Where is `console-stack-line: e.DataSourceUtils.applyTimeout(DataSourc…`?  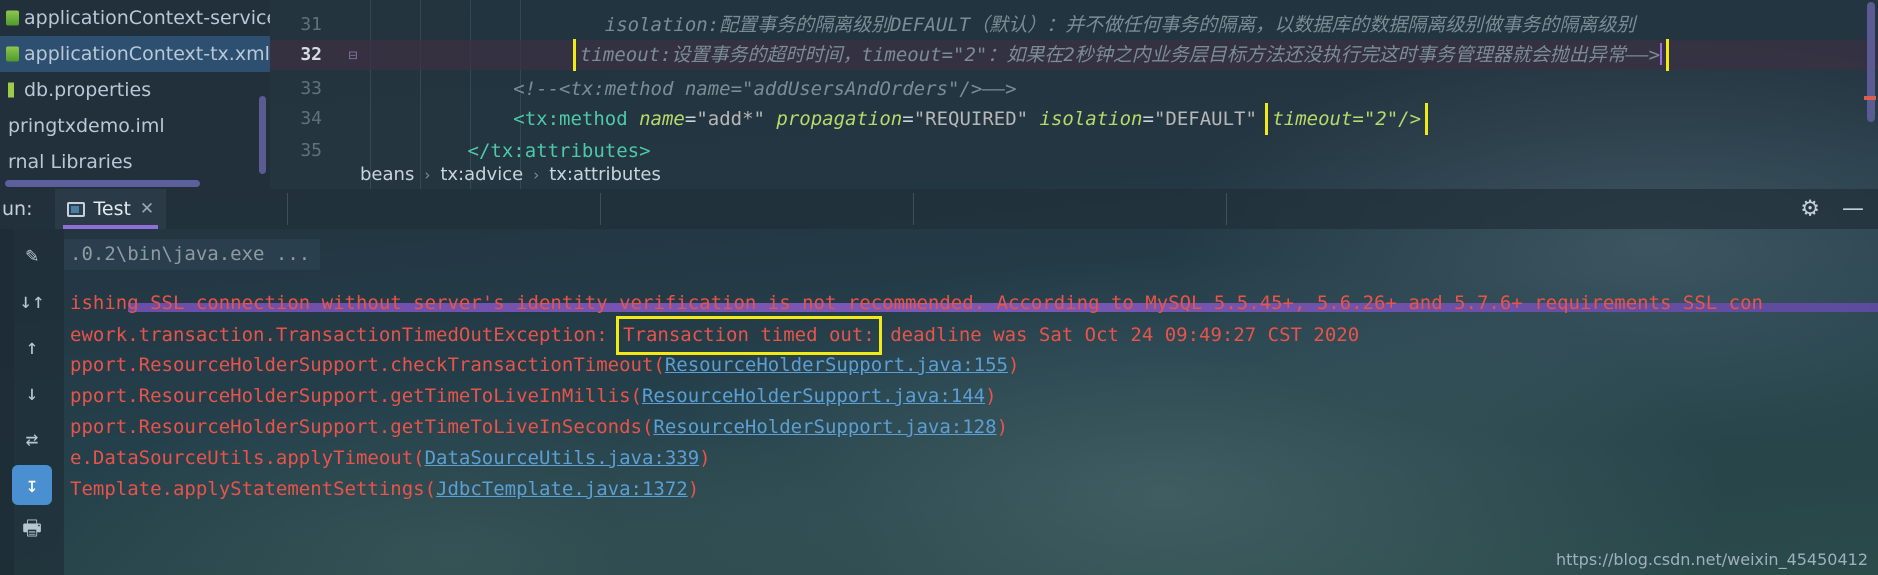
console-stack-line: e.DataSourceUtils.applyTimeout(DataSourc… is located at coordinates (971, 458).